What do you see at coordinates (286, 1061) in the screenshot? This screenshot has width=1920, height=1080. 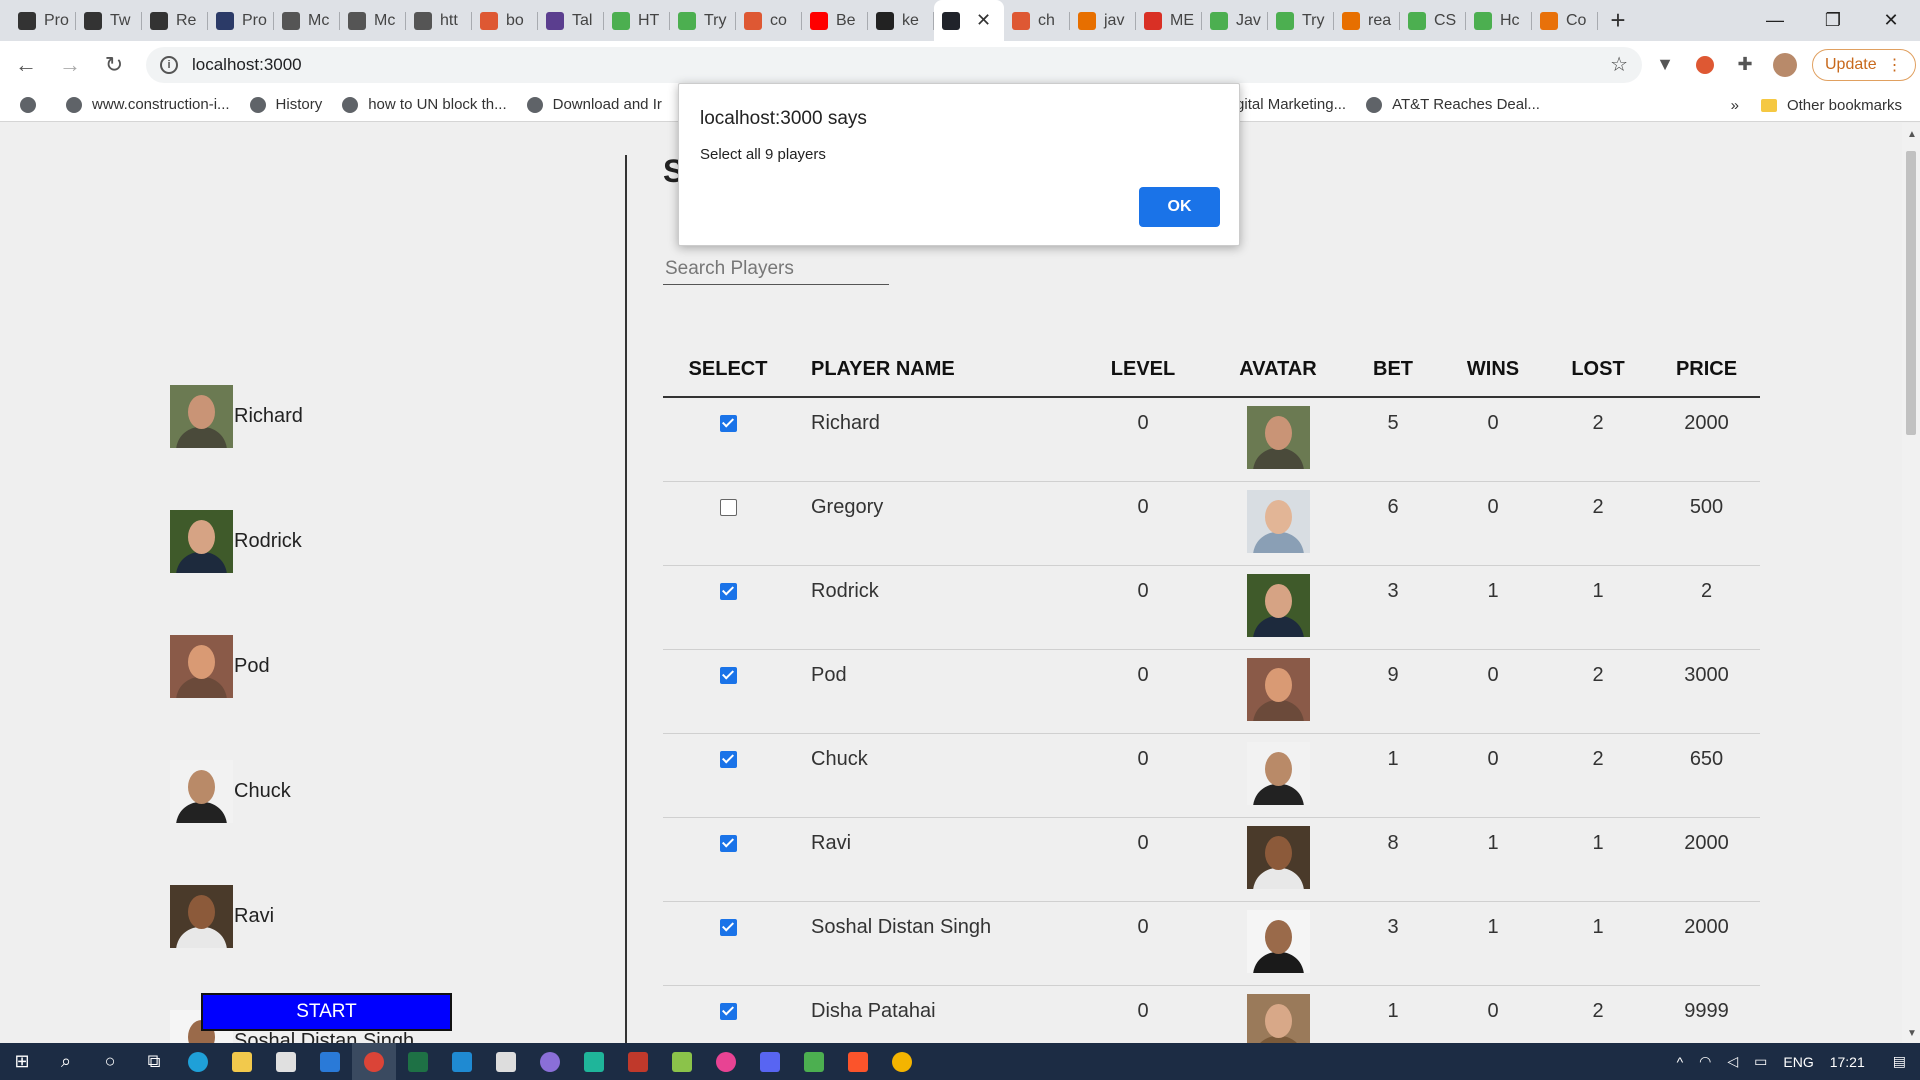 I see `store-icon` at bounding box center [286, 1061].